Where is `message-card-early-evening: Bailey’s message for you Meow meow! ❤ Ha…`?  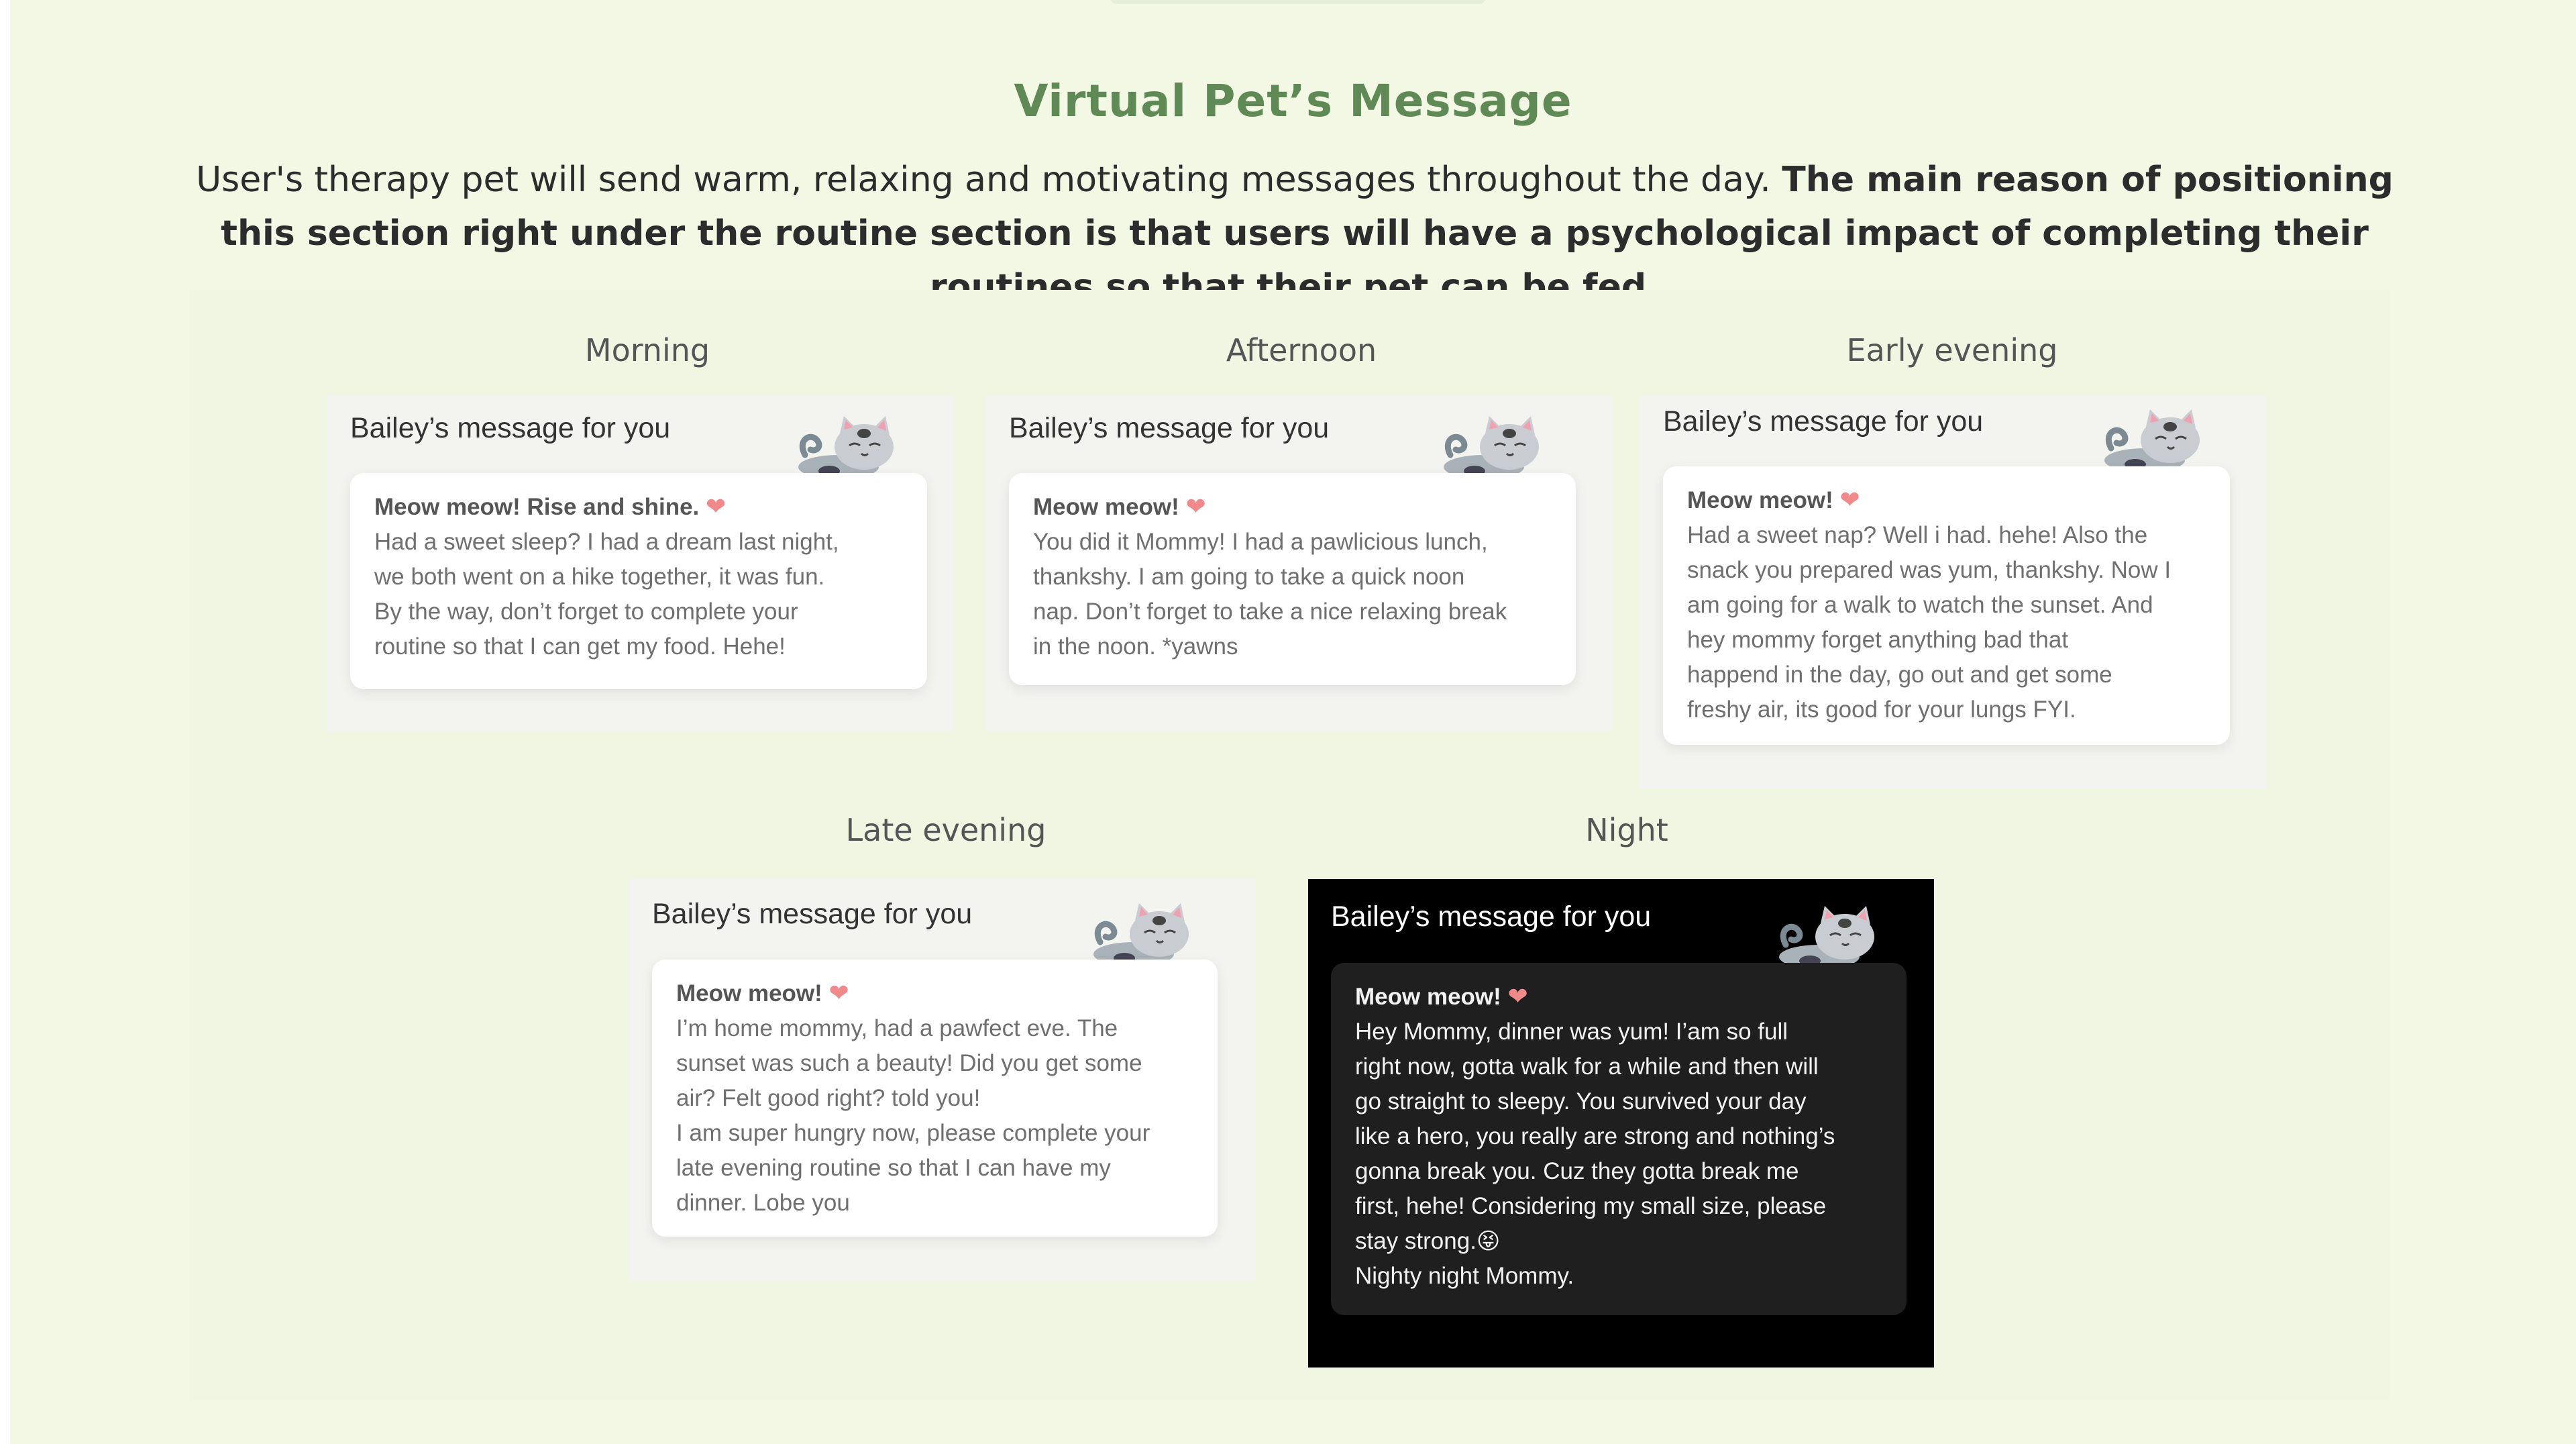
message-card-early-evening: Bailey’s message for you Meow meow! ❤ Ha… is located at coordinates (1953, 592).